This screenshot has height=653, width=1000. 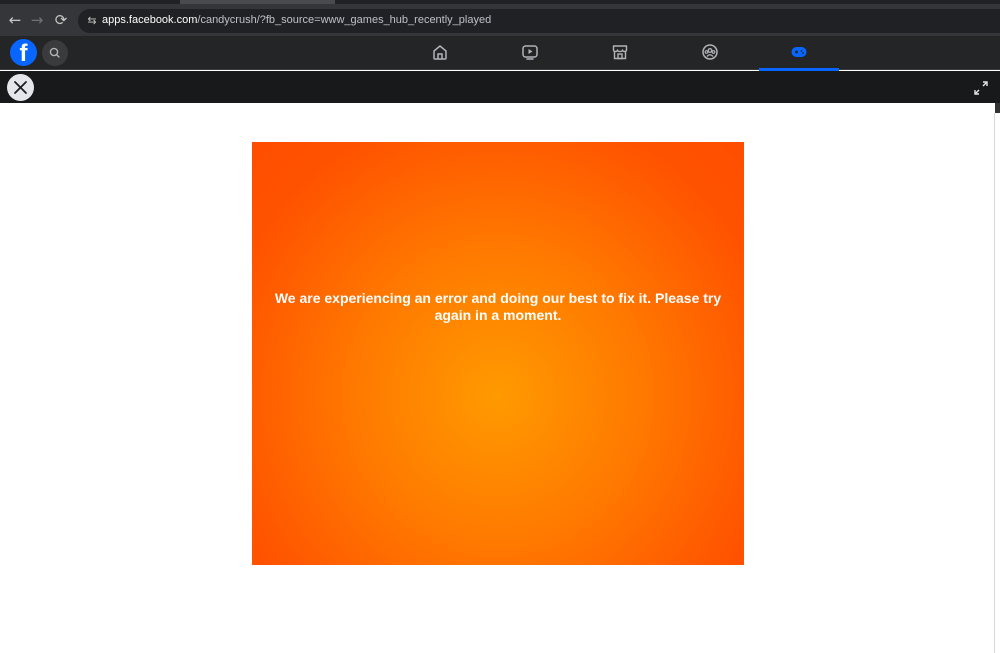 I want to click on site-info-icon: ⇆, so click(x=92, y=21).